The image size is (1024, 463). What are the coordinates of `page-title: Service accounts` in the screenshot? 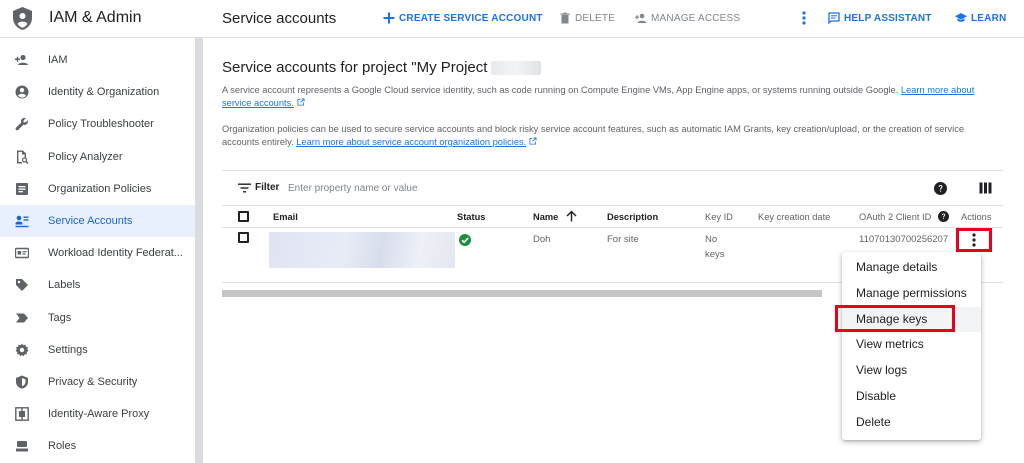 It's located at (279, 18).